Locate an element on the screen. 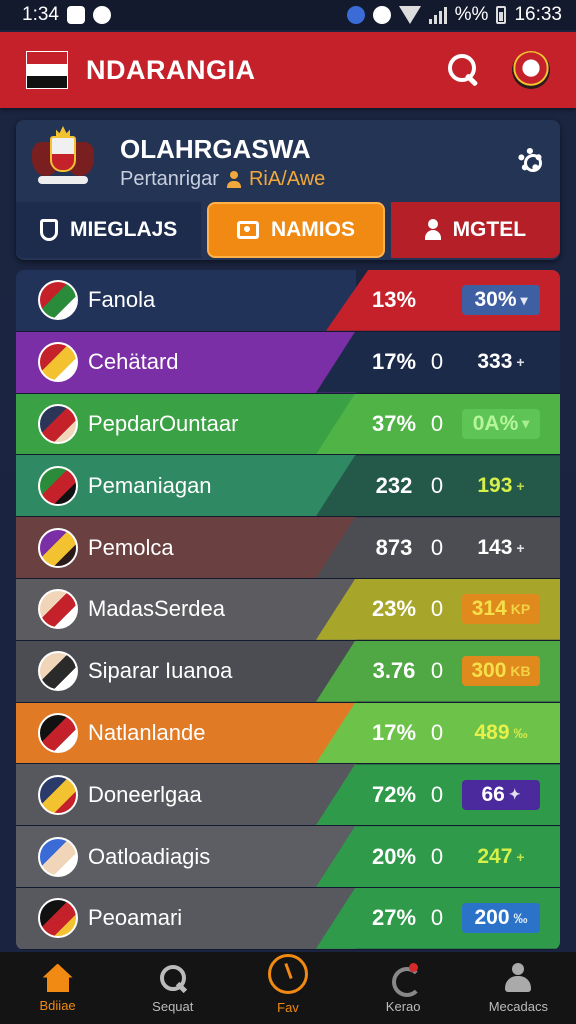 The width and height of the screenshot is (576, 1024). status-right: %% 16:33 is located at coordinates (454, 15).